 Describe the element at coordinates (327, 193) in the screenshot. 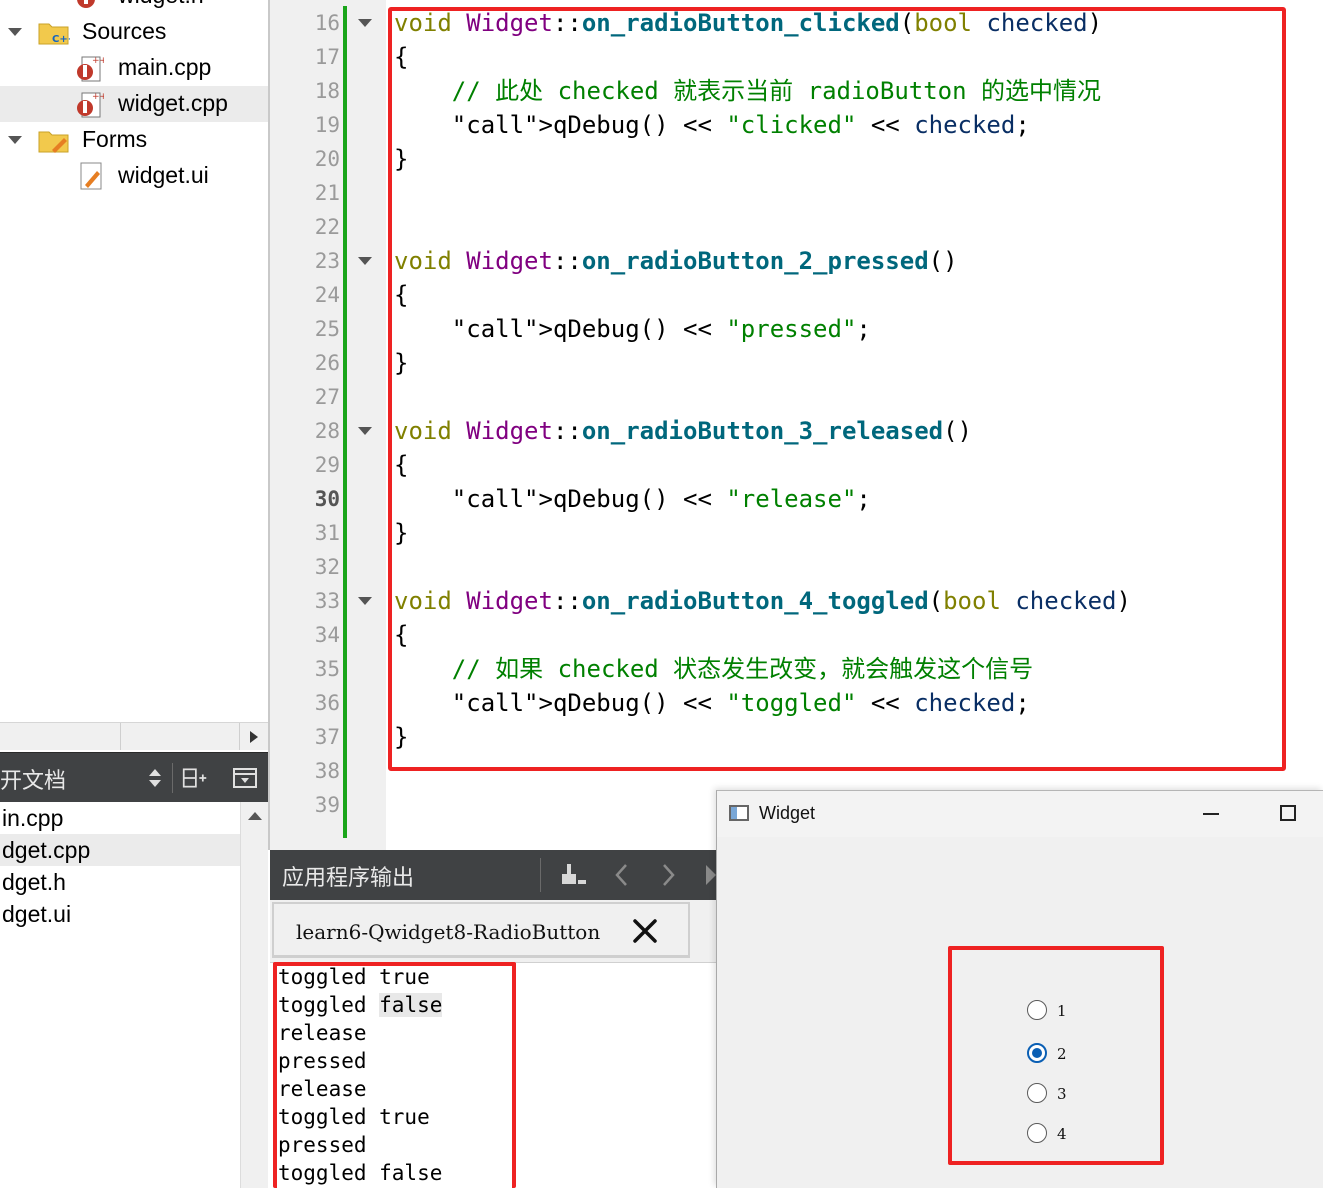

I see `line-number: 21` at that location.